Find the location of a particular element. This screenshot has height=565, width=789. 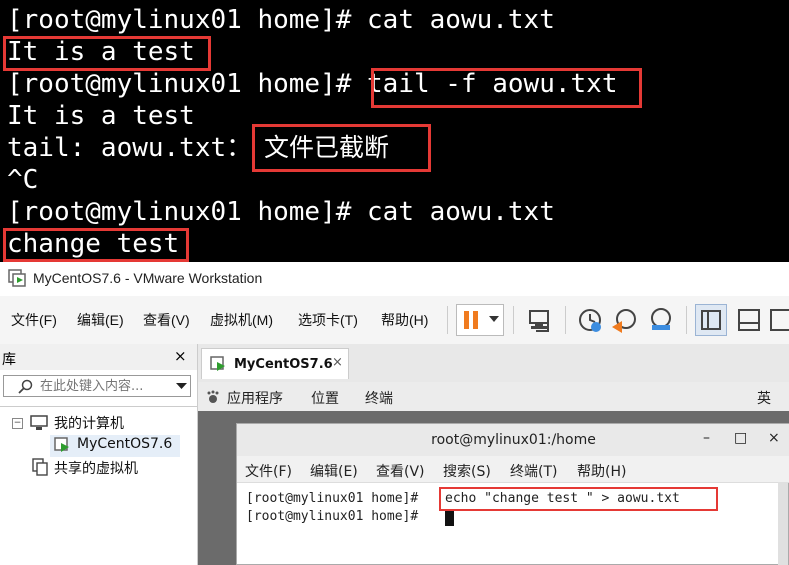

pause-icon is located at coordinates (471, 320).